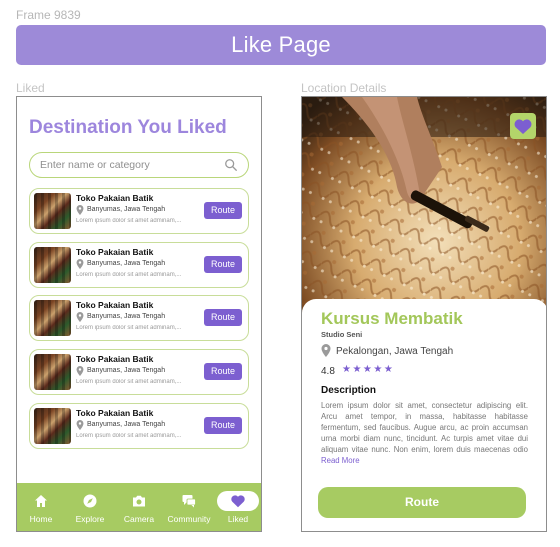 The width and height of the screenshot is (560, 547). What do you see at coordinates (340, 460) in the screenshot?
I see `read-more-link: Read More` at bounding box center [340, 460].